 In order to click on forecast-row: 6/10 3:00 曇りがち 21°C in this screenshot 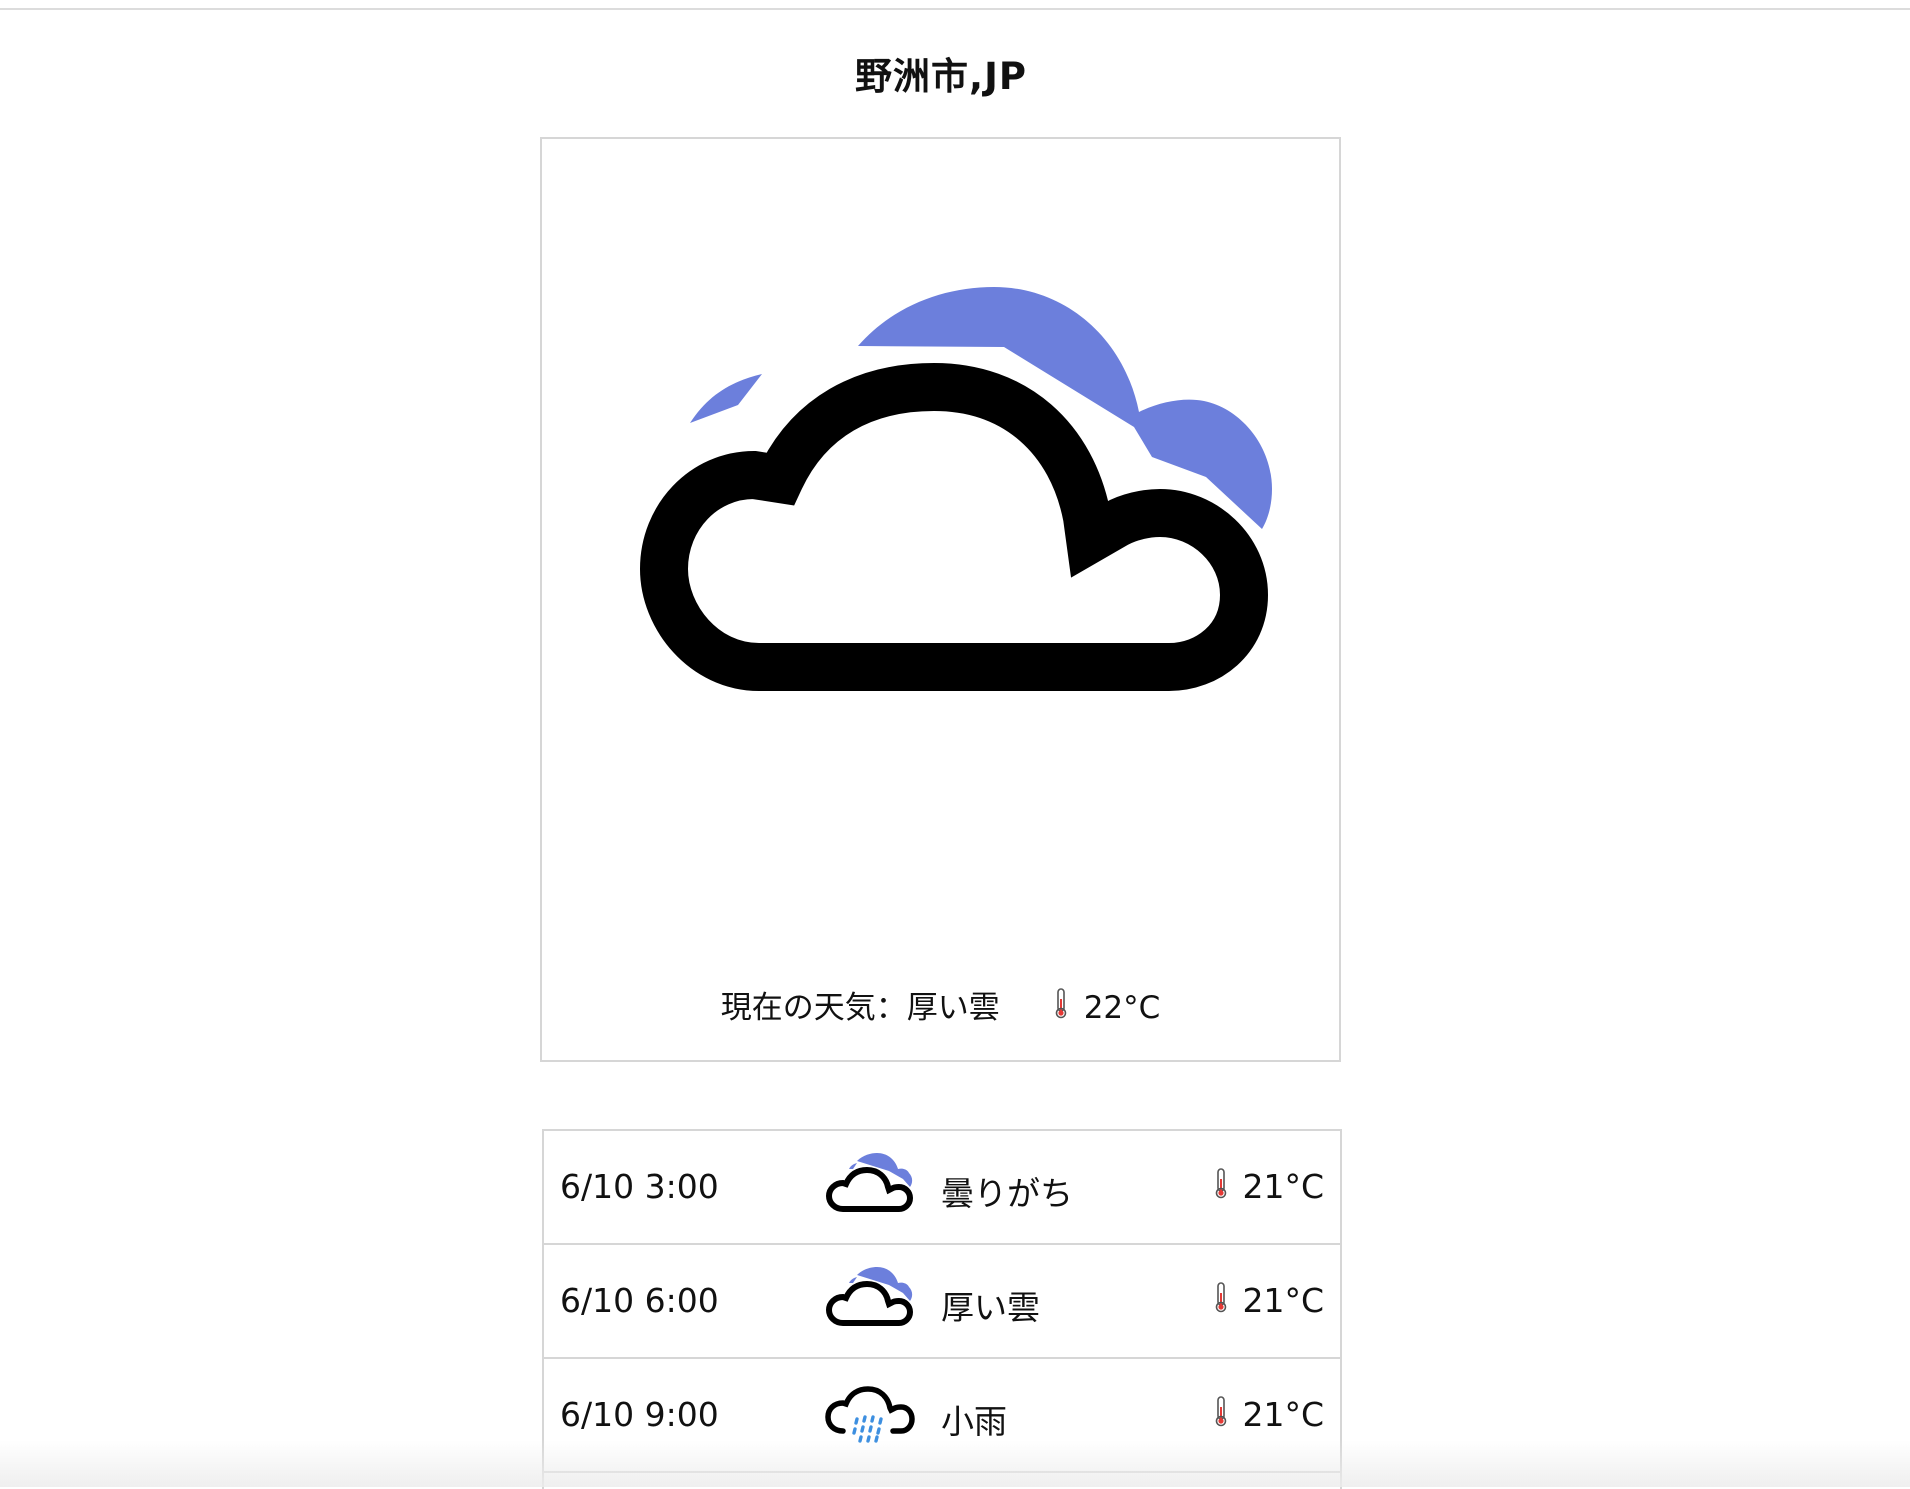, I will do `click(942, 1188)`.